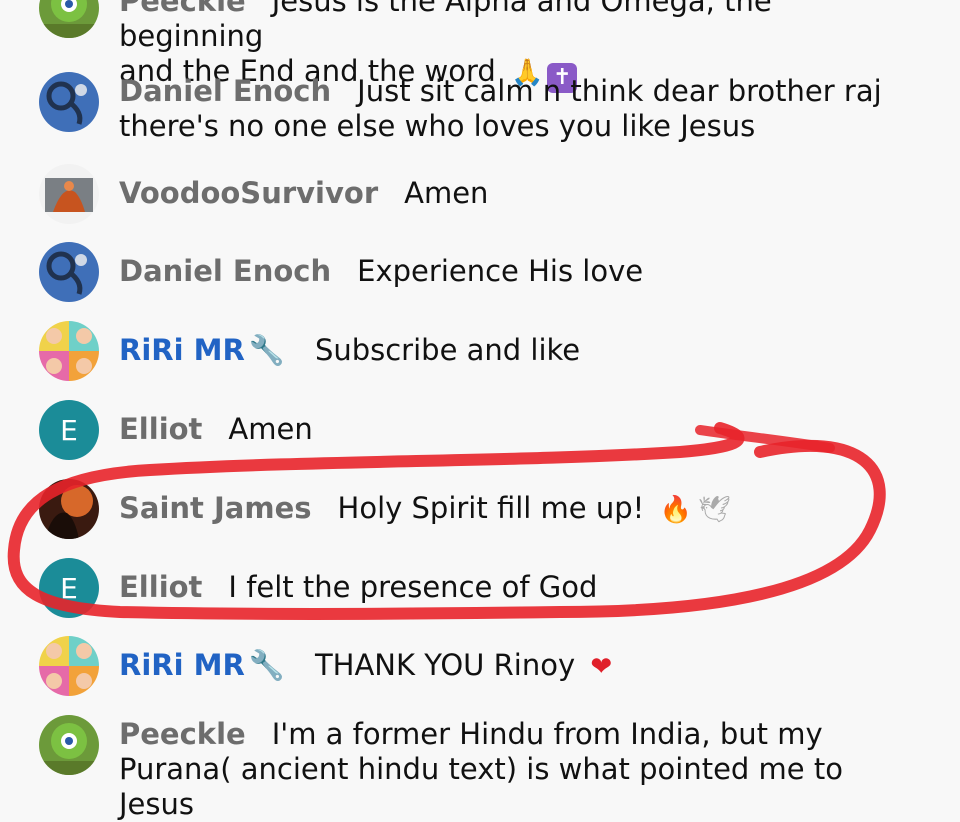 The width and height of the screenshot is (960, 822). I want to click on heart-emoji: ❤, so click(601, 667).